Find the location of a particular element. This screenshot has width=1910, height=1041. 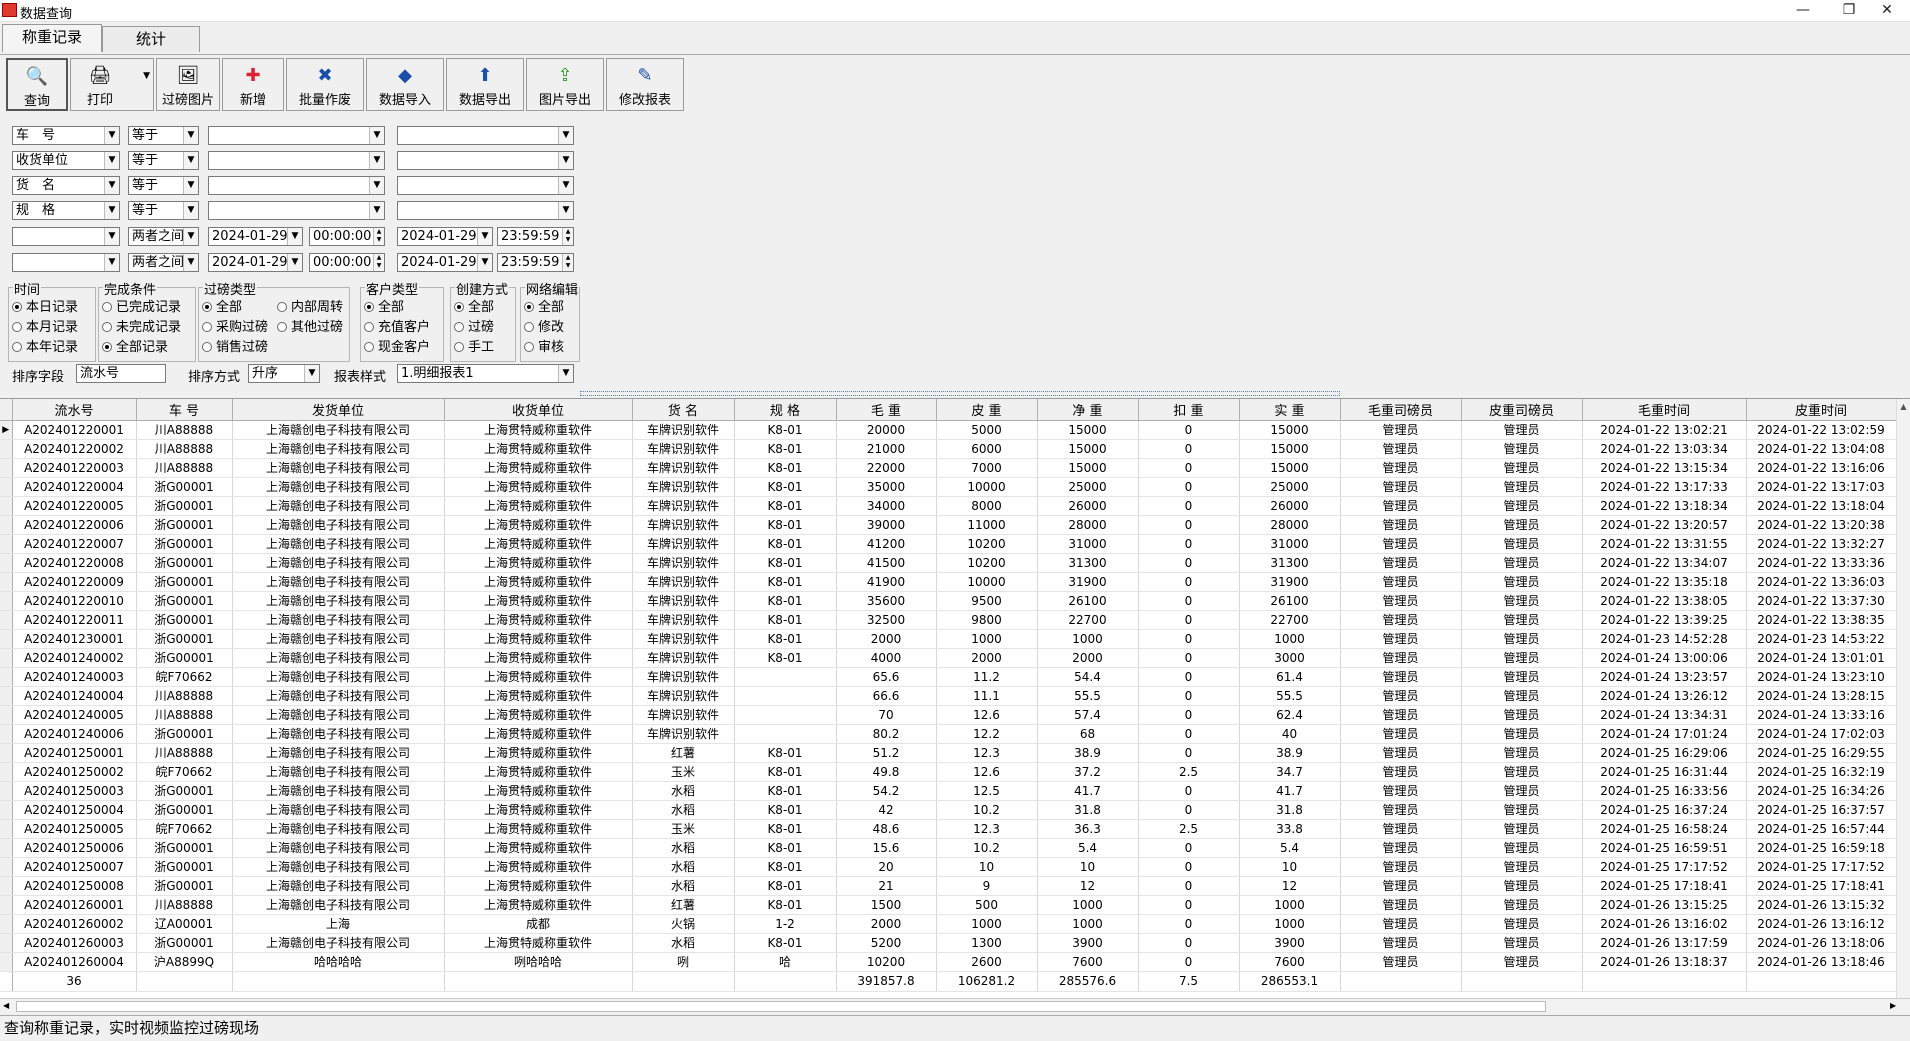

table-cell: 28000 is located at coordinates (1088, 525).